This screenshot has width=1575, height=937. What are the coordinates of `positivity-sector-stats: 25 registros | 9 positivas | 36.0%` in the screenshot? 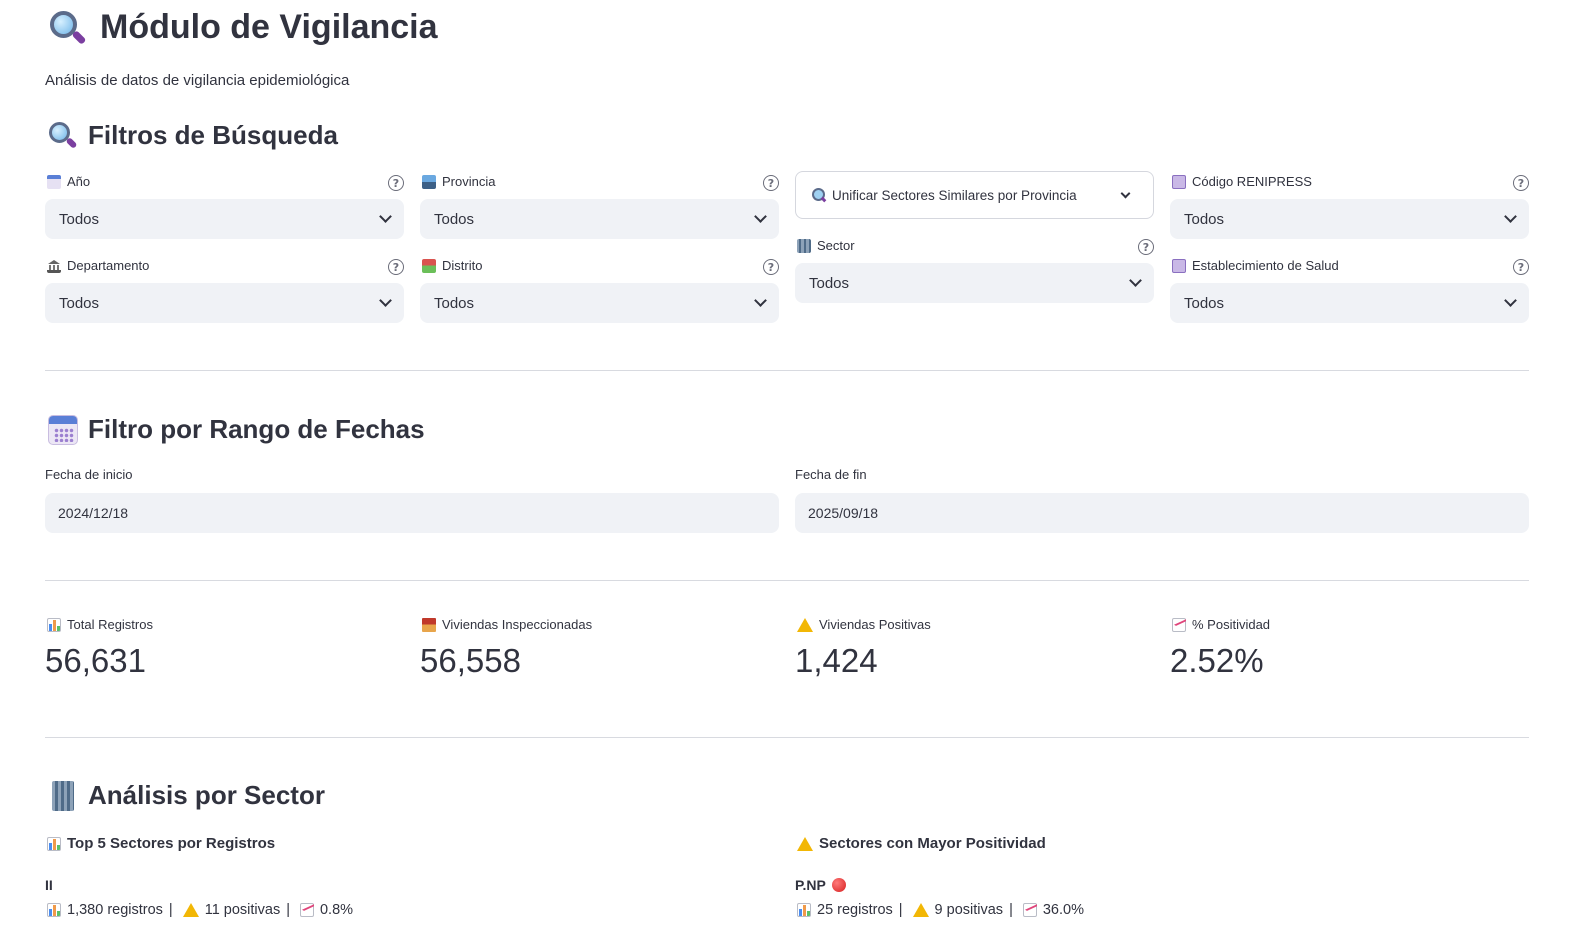 It's located at (940, 910).